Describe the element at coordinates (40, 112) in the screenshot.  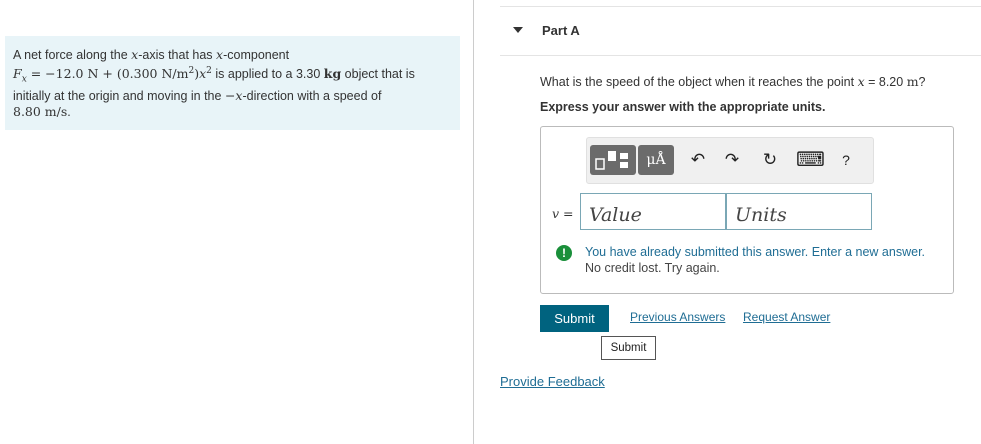
I see `initial-speed: 8.80 m/s` at that location.